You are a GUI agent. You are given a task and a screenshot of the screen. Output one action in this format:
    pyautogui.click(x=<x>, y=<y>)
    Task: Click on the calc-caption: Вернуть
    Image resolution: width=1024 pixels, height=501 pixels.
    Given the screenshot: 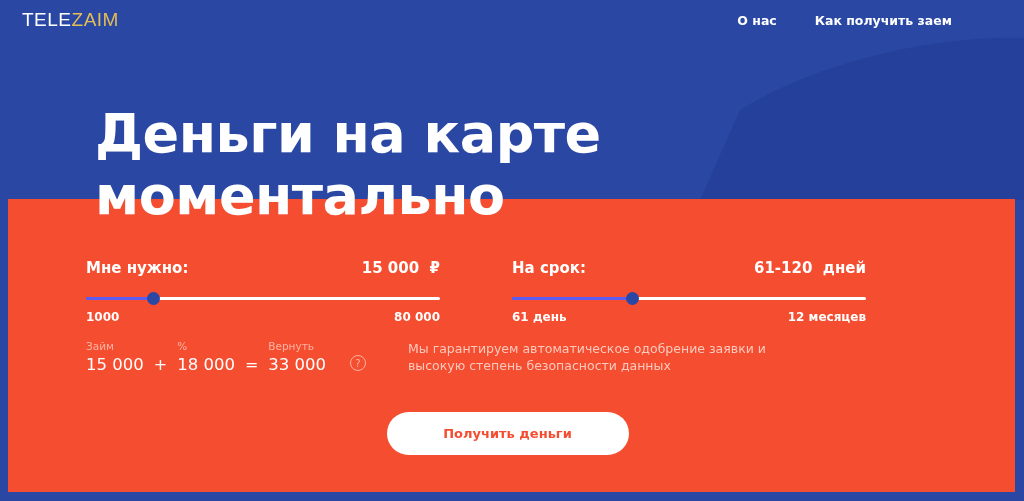 What is the action you would take?
    pyautogui.click(x=291, y=346)
    